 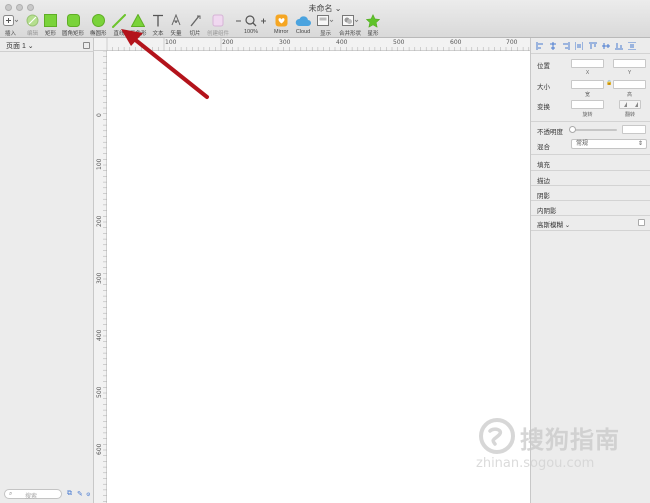 What do you see at coordinates (553, 46) in the screenshot?
I see `align-center-icon` at bounding box center [553, 46].